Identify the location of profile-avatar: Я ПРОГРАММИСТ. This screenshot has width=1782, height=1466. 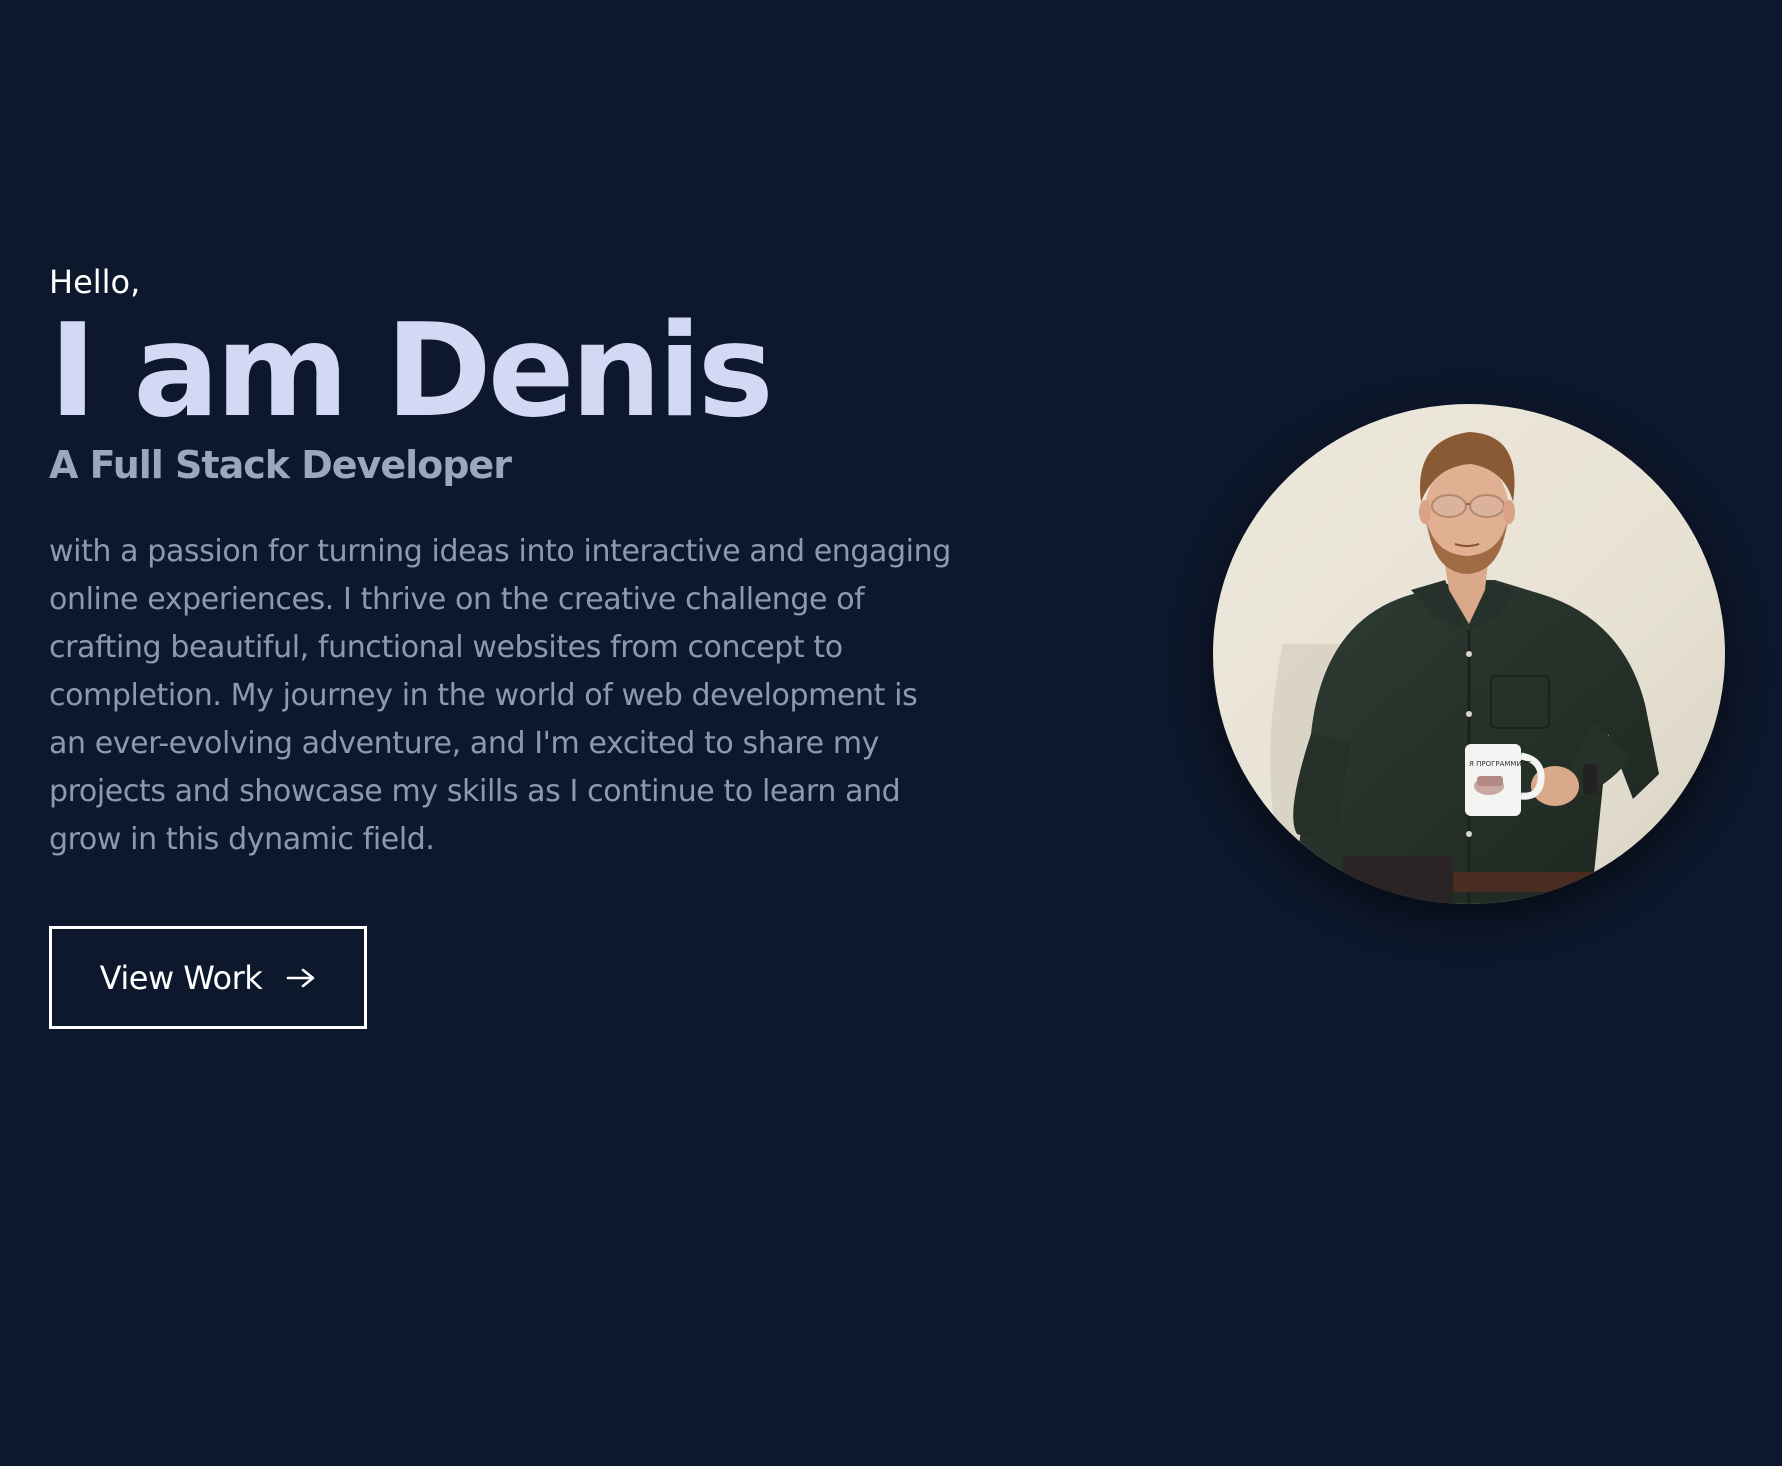
(1469, 654).